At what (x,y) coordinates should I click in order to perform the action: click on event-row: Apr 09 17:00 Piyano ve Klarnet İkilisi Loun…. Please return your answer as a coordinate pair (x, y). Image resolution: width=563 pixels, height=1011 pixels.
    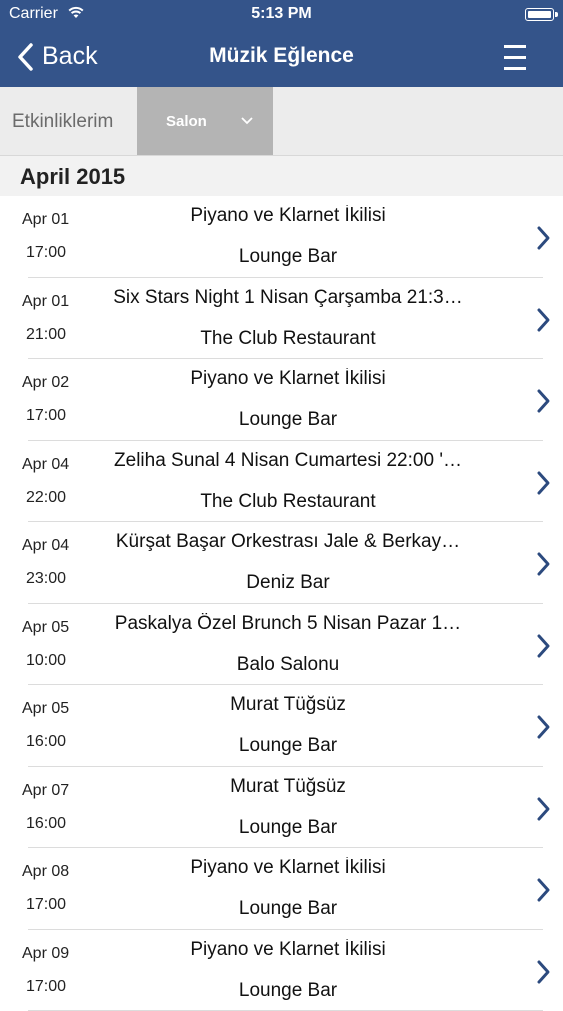
    Looking at the image, I should click on (281, 970).